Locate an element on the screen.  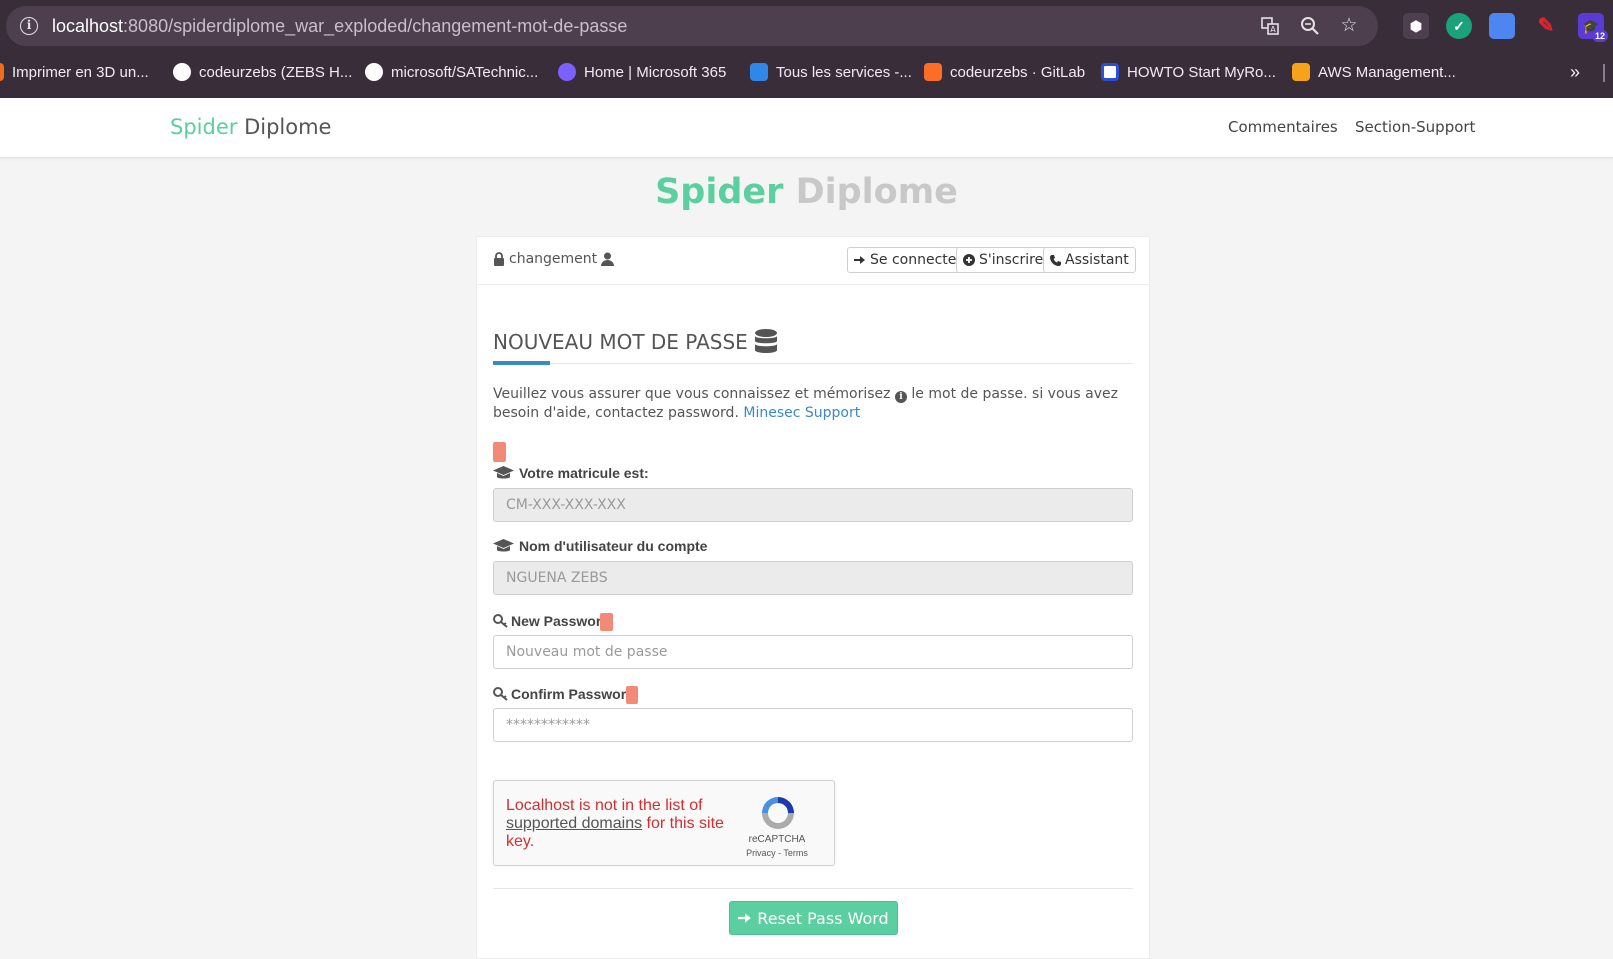
bookmarks-overflow-icon: » is located at coordinates (1575, 72).